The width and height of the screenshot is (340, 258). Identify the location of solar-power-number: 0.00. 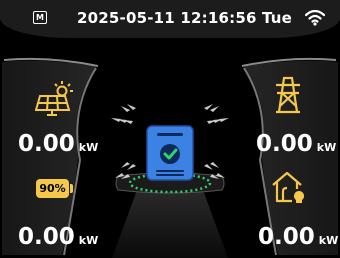
(46, 144).